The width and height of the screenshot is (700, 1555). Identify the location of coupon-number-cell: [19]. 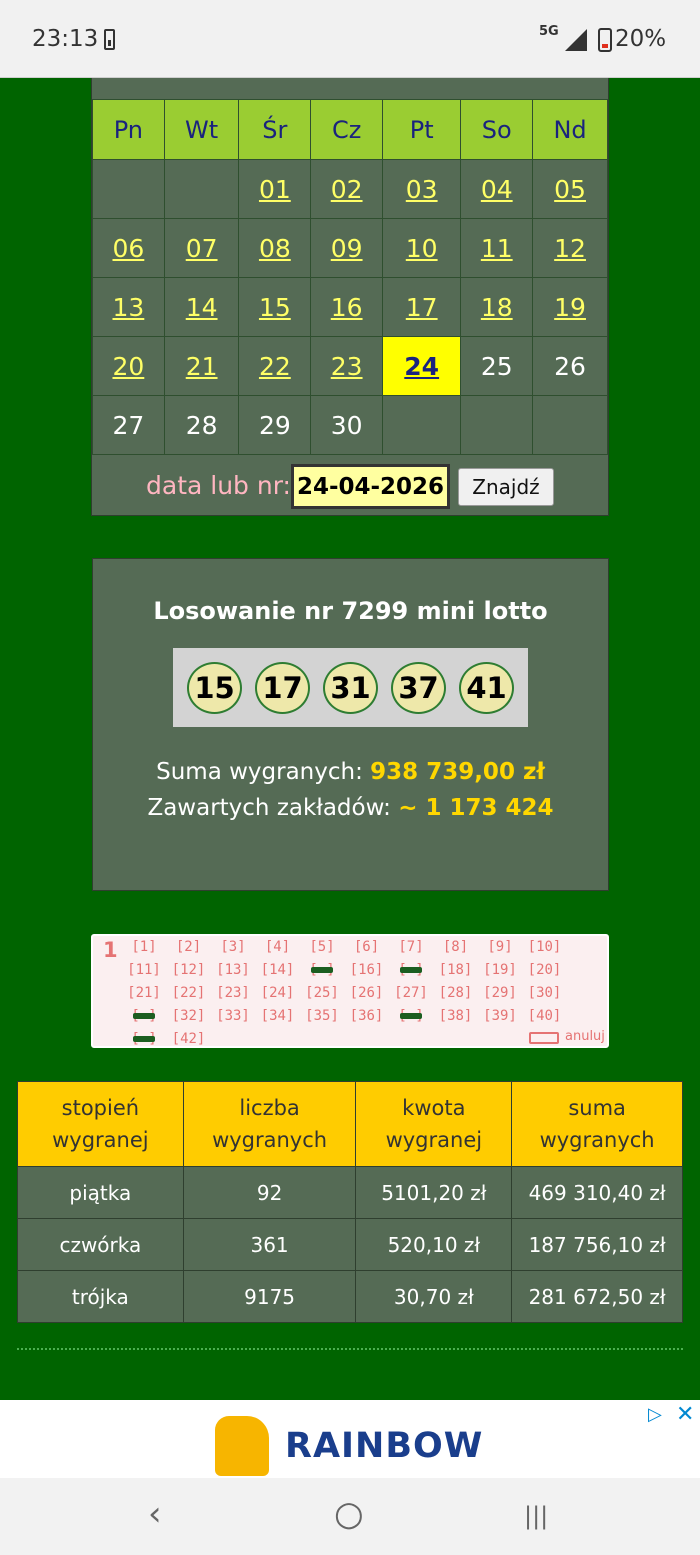
(500, 970).